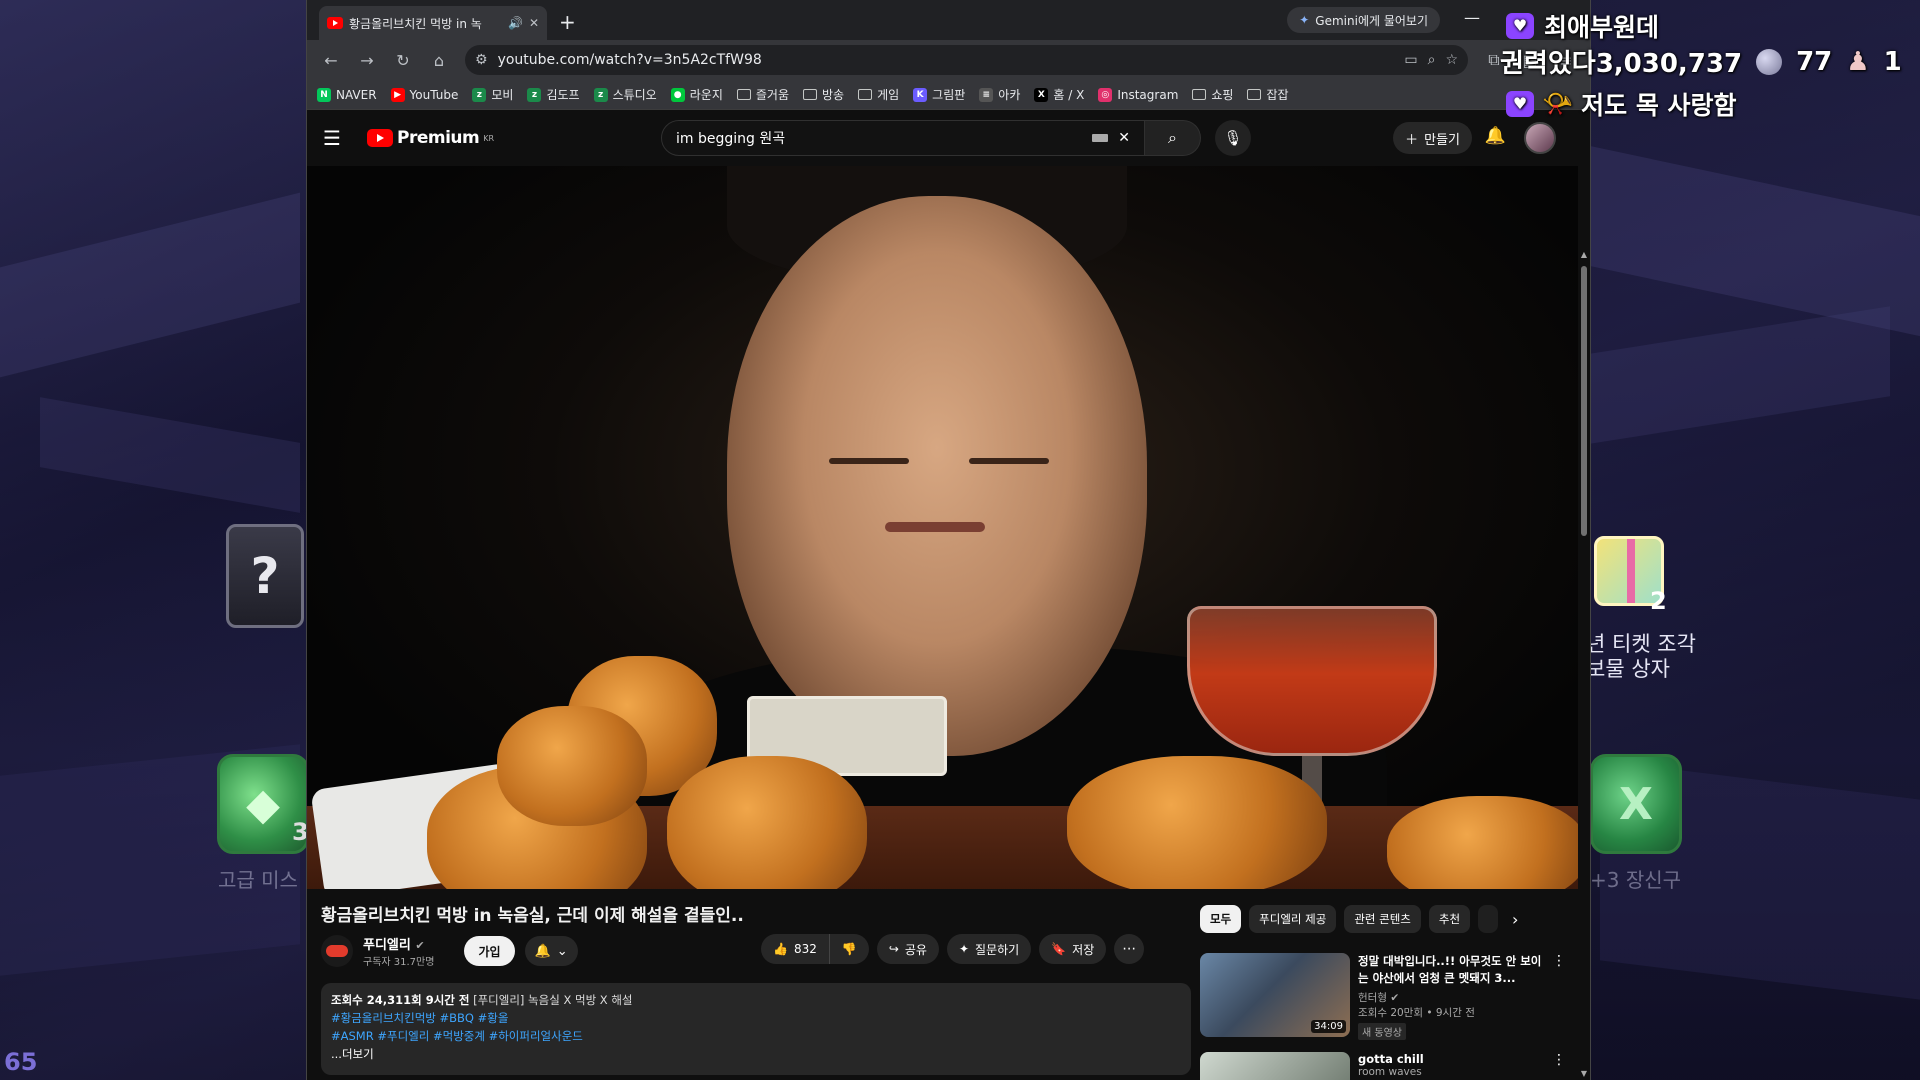 Image resolution: width=1920 pixels, height=1080 pixels. What do you see at coordinates (331, 60) in the screenshot?
I see `back-icon: ←` at bounding box center [331, 60].